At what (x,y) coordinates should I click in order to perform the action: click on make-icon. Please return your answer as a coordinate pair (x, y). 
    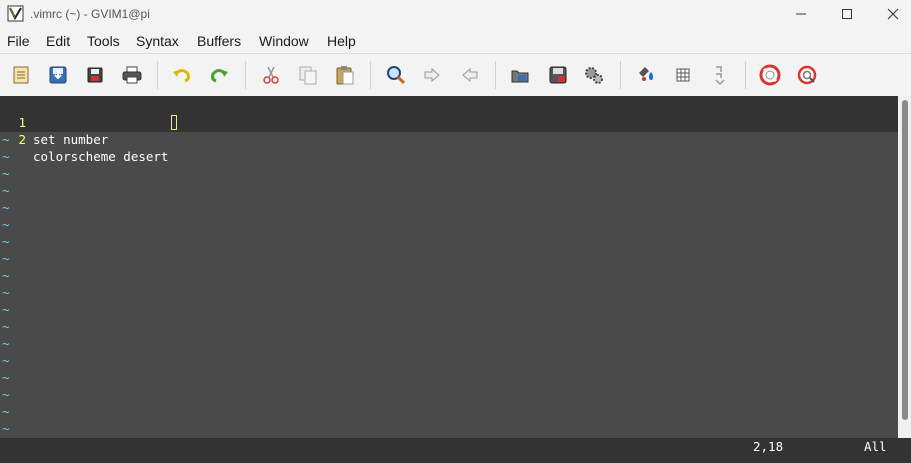
    Looking at the image, I should click on (646, 74).